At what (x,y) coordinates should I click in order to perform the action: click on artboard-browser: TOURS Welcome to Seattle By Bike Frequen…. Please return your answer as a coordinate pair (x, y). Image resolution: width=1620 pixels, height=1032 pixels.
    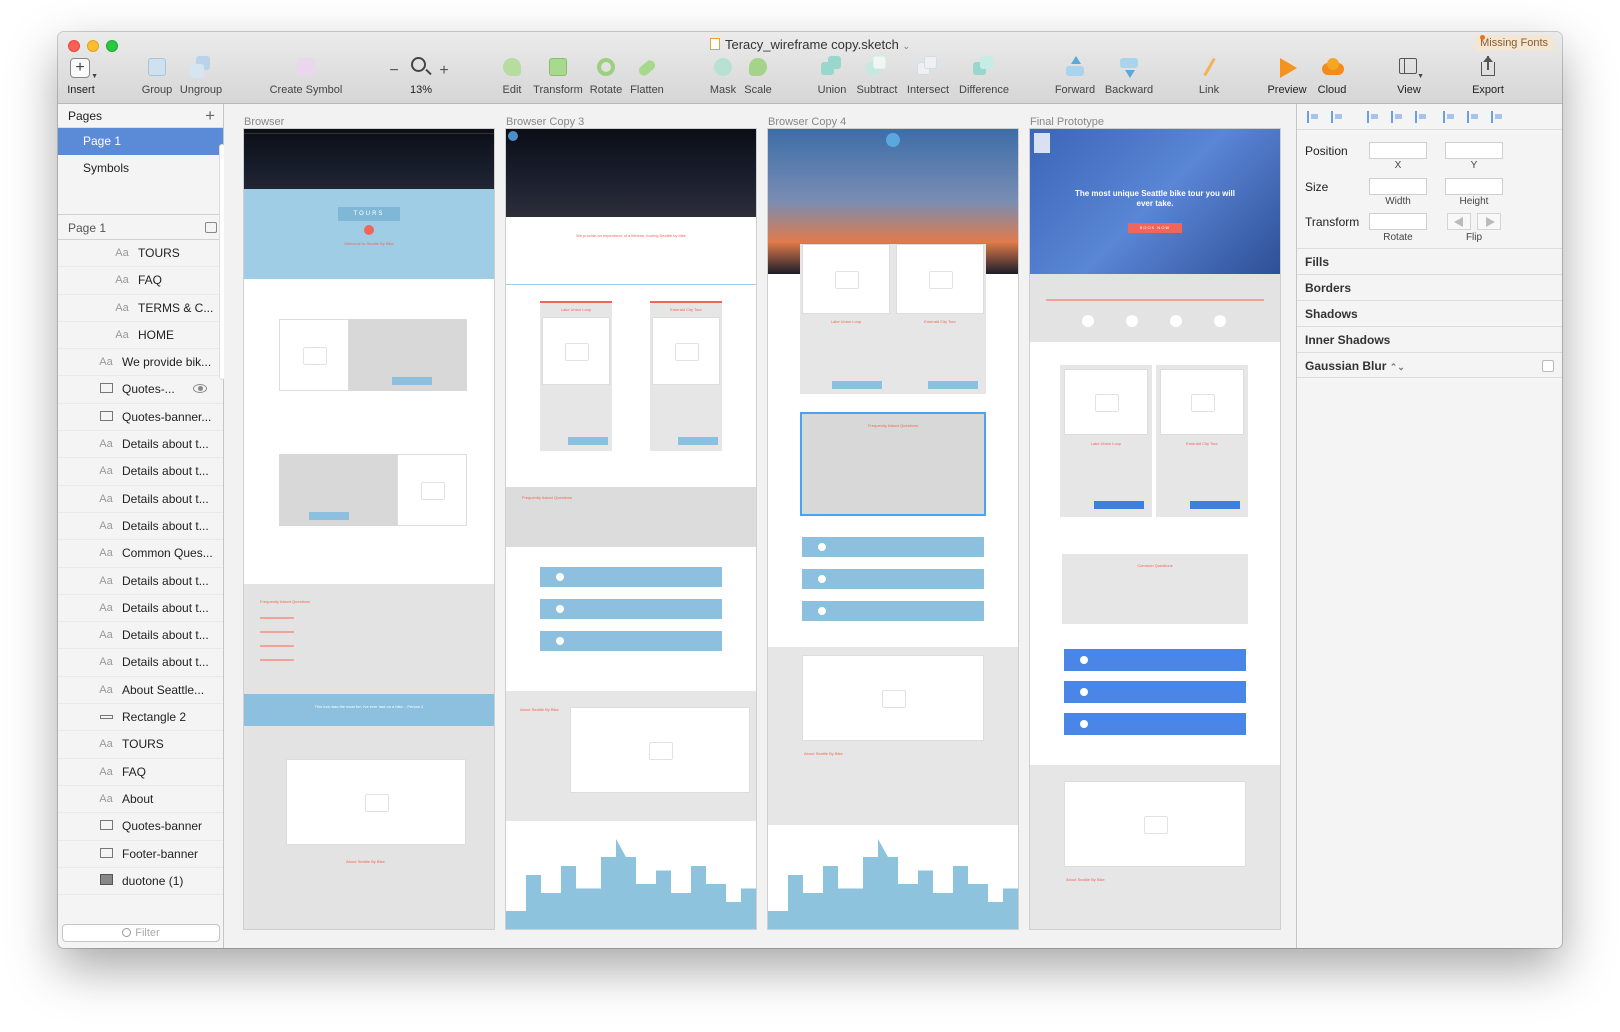
    Looking at the image, I should click on (369, 529).